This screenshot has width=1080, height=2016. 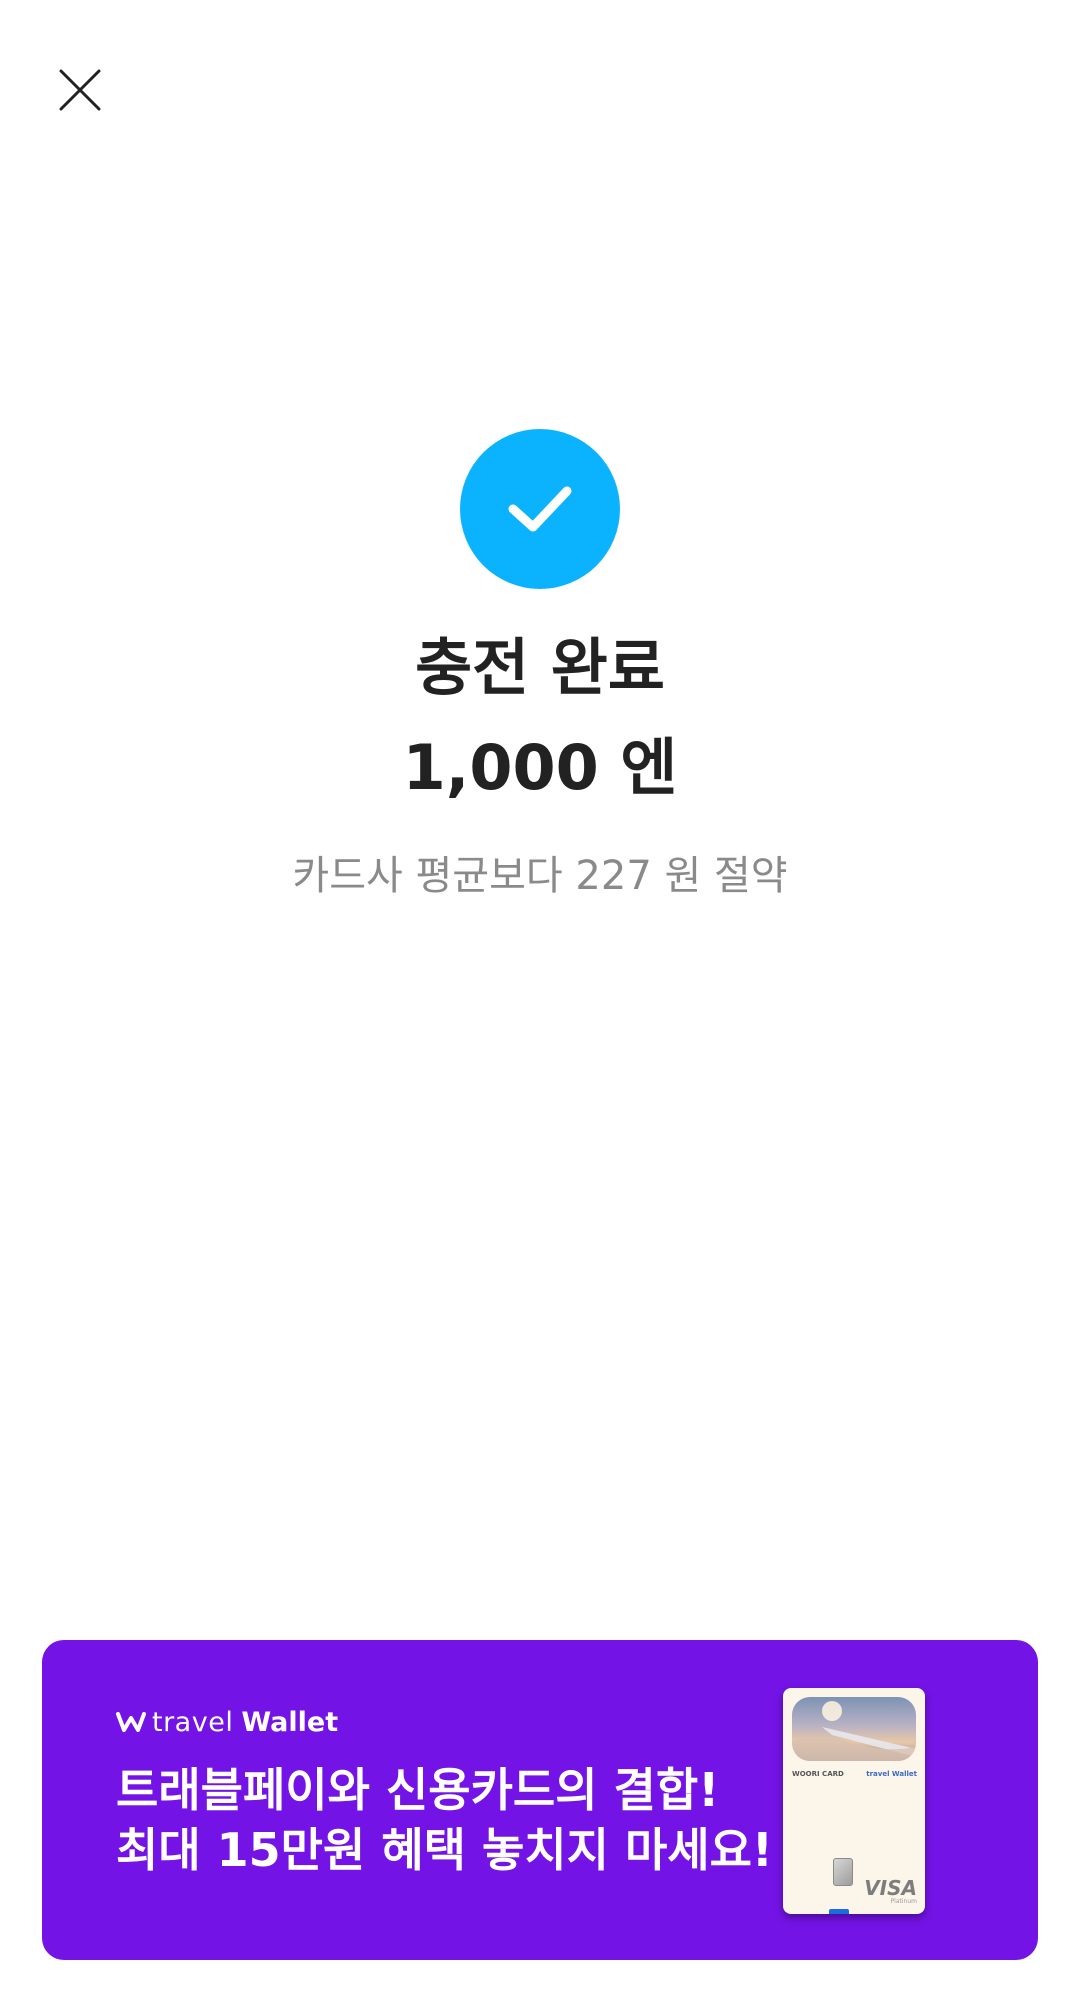 What do you see at coordinates (854, 1729) in the screenshot?
I see `card-photo` at bounding box center [854, 1729].